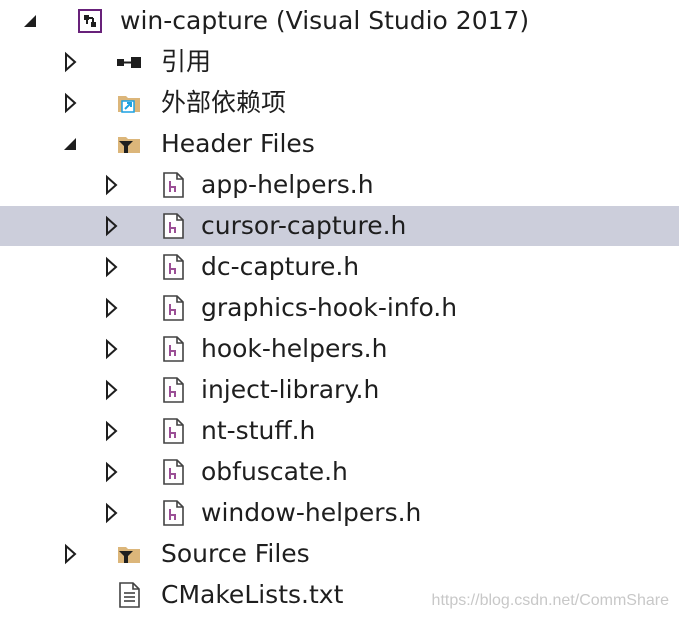 This screenshot has width=679, height=618. Describe the element at coordinates (339, 431) in the screenshot. I see `tree-row-header-file: nt-stuff.h` at that location.